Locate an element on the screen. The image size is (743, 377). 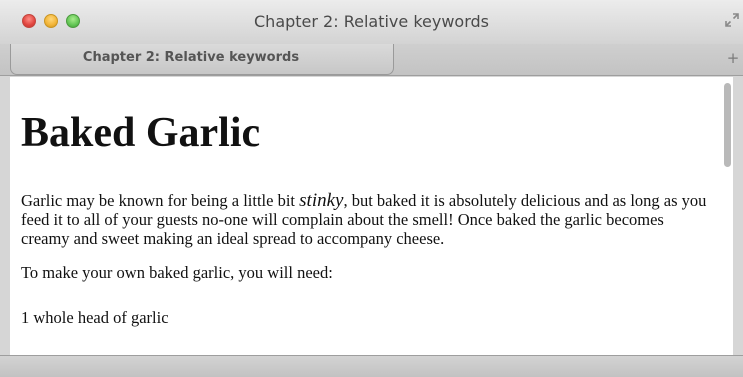
title-bar: Chapter 2: Relative keywords is located at coordinates (371, 22).